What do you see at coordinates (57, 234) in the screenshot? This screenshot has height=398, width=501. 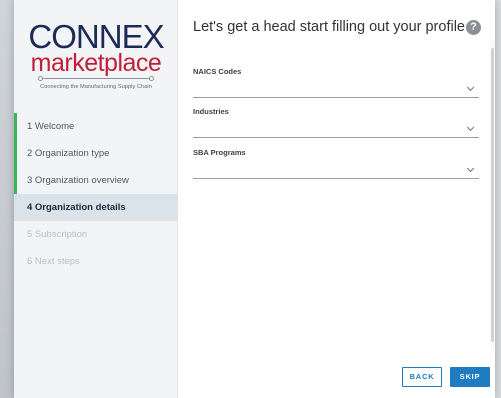 I see `step-subscription: 5 Subscription` at bounding box center [57, 234].